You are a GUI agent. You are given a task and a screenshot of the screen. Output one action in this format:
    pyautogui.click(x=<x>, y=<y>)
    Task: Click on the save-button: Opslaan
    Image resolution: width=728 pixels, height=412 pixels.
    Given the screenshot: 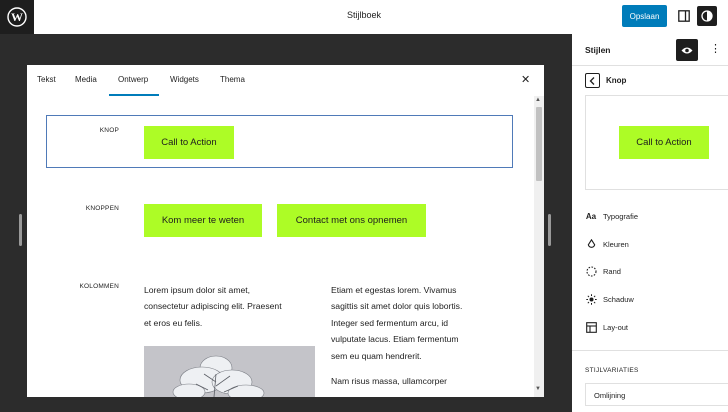 What is the action you would take?
    pyautogui.click(x=644, y=16)
    